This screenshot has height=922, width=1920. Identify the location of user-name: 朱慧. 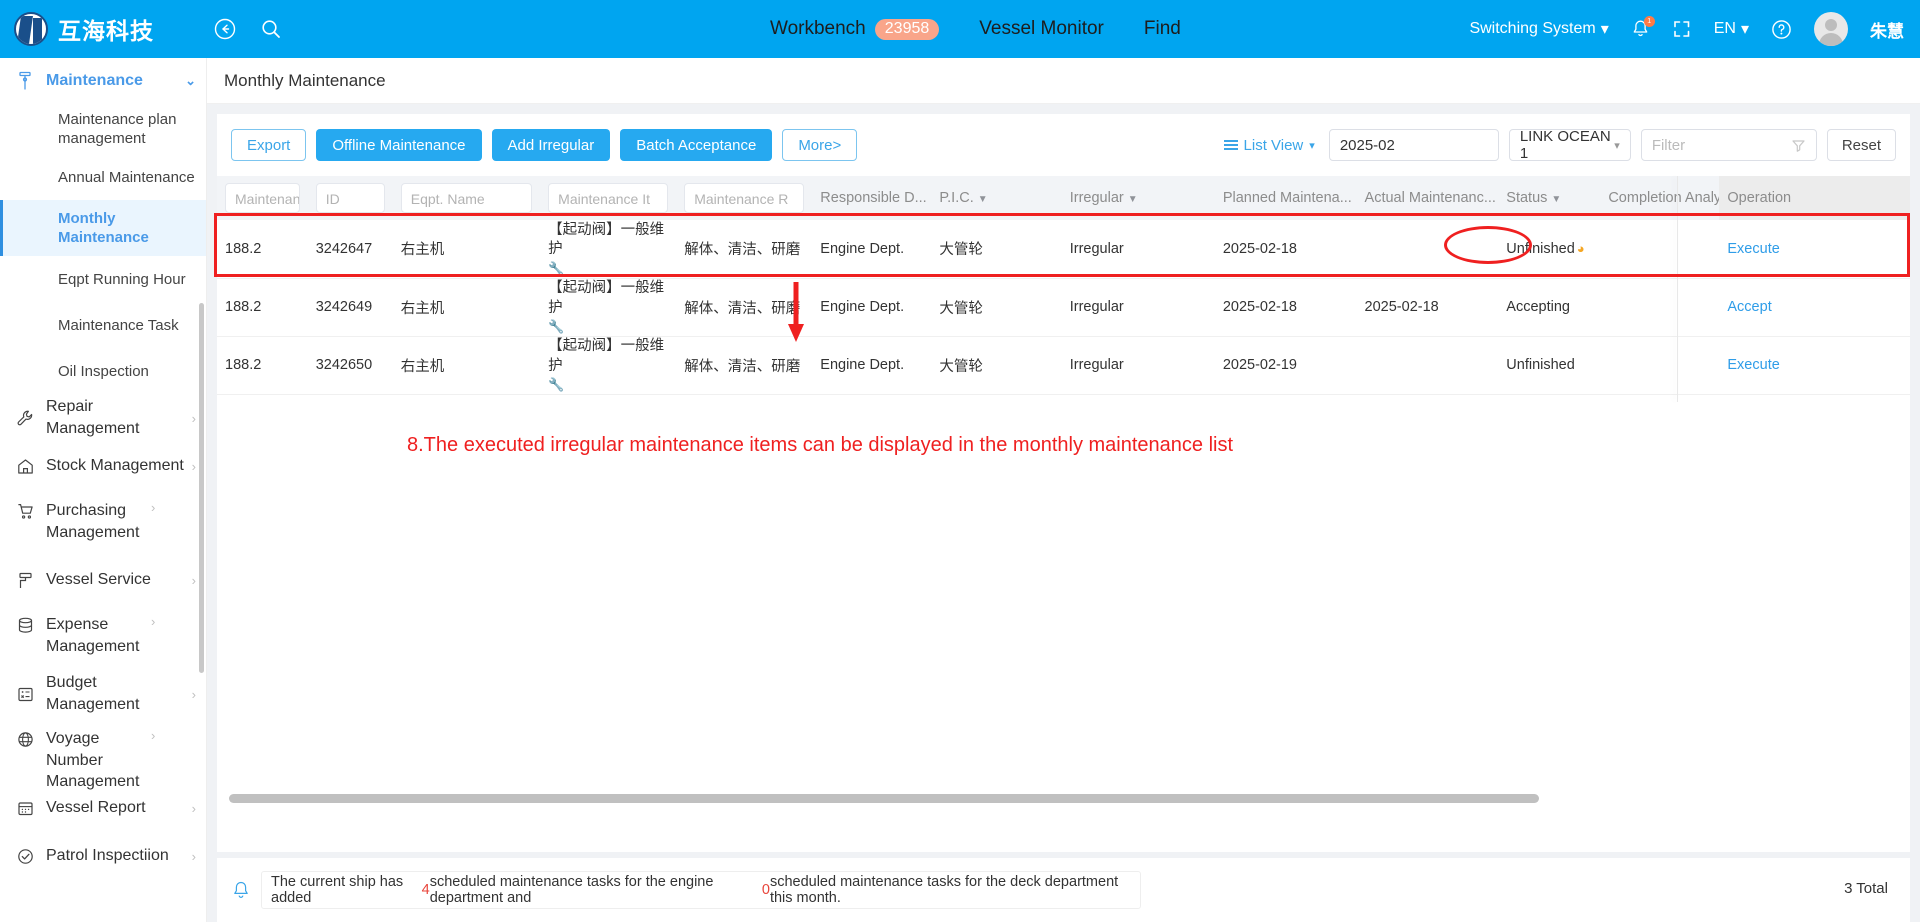
(1887, 29).